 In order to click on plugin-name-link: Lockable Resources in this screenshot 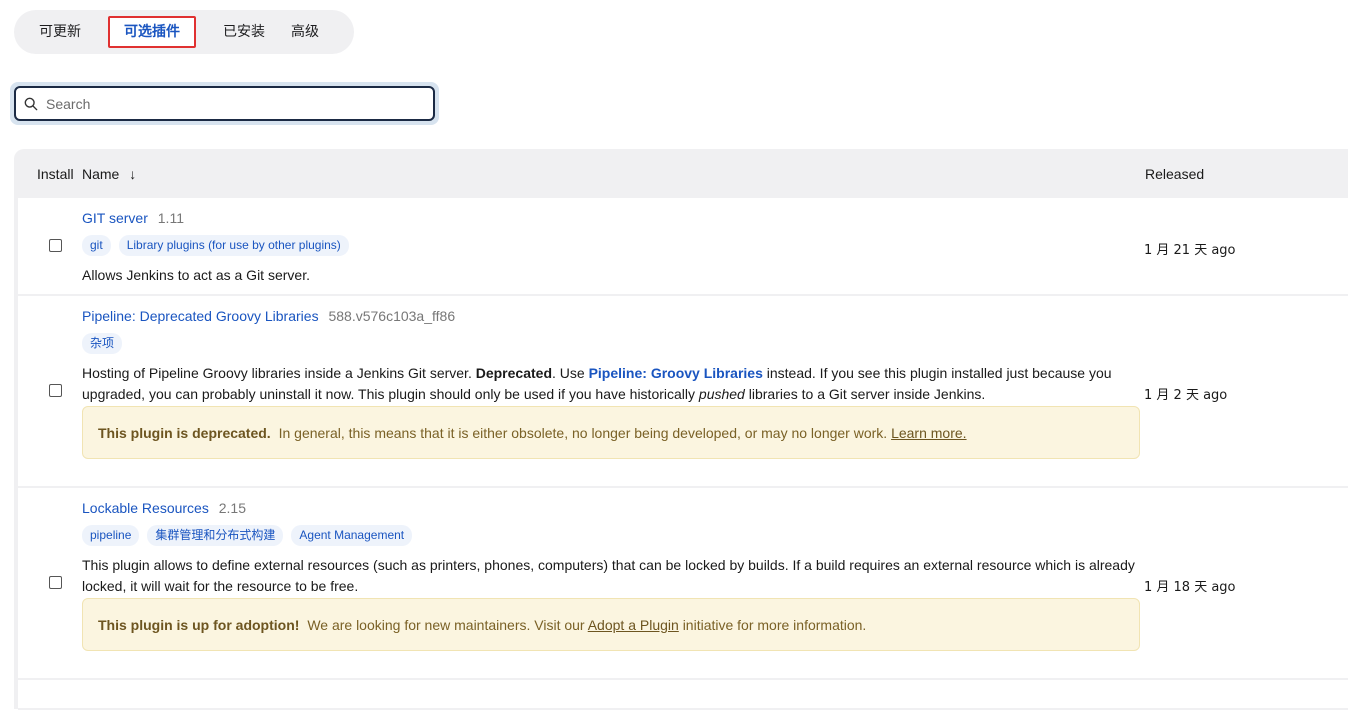, I will do `click(145, 508)`.